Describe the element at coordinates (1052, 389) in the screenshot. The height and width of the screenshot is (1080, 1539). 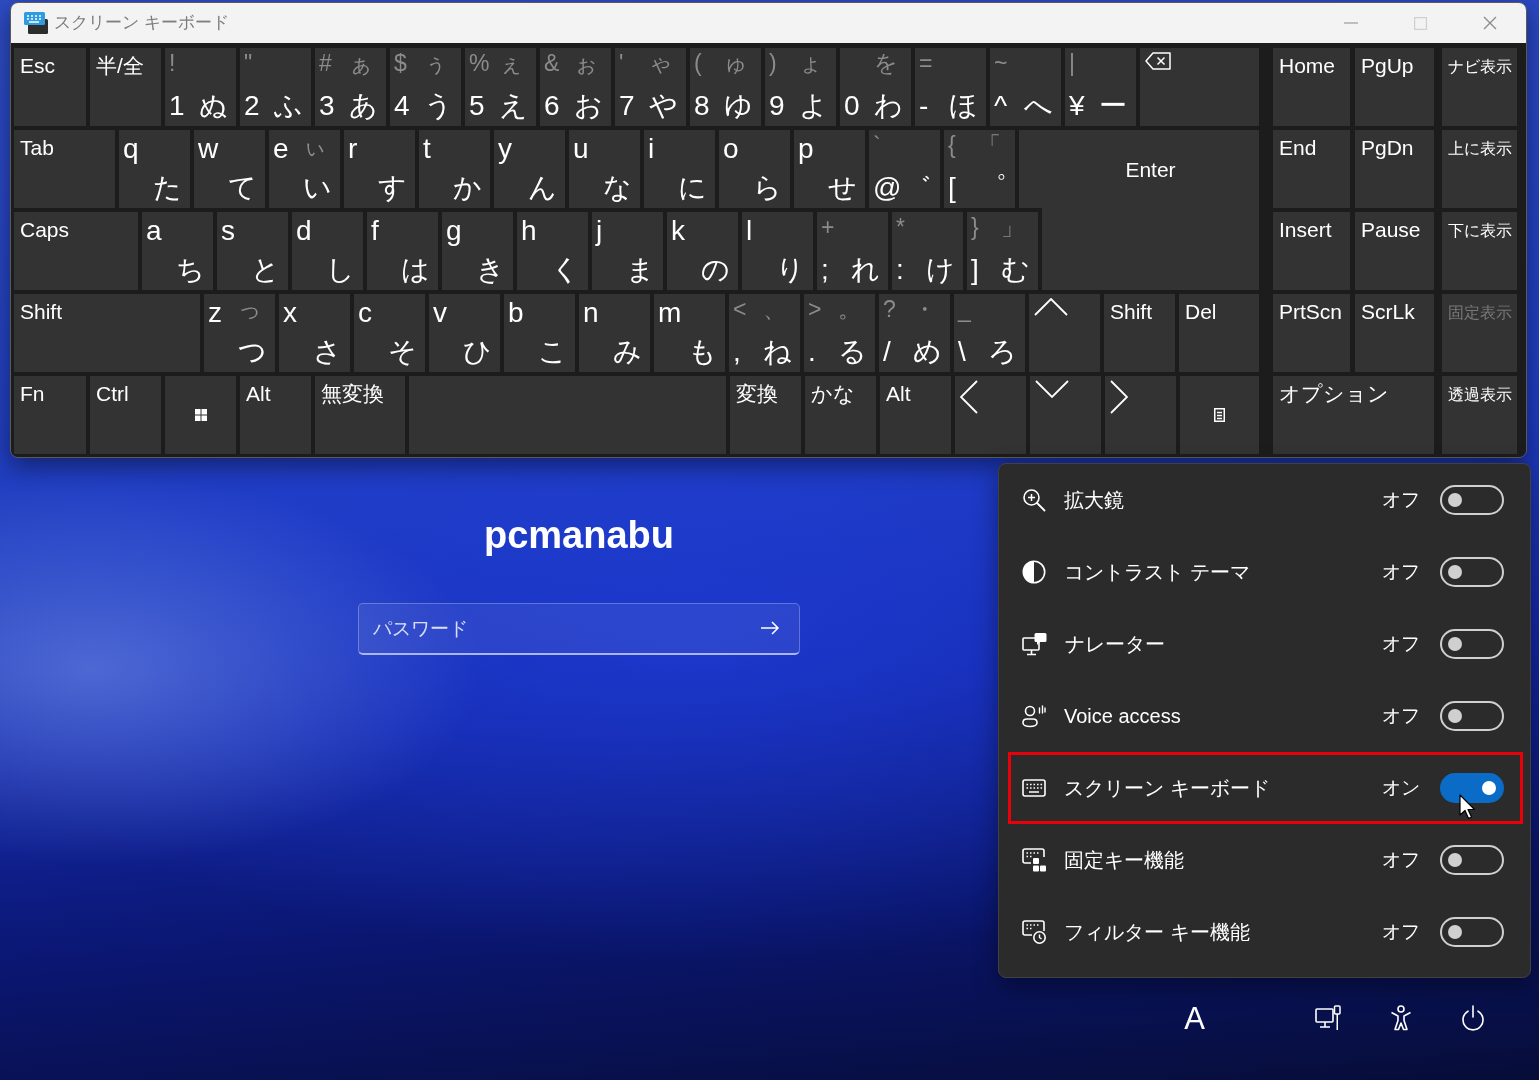
I see `chevron-down-icon` at that location.